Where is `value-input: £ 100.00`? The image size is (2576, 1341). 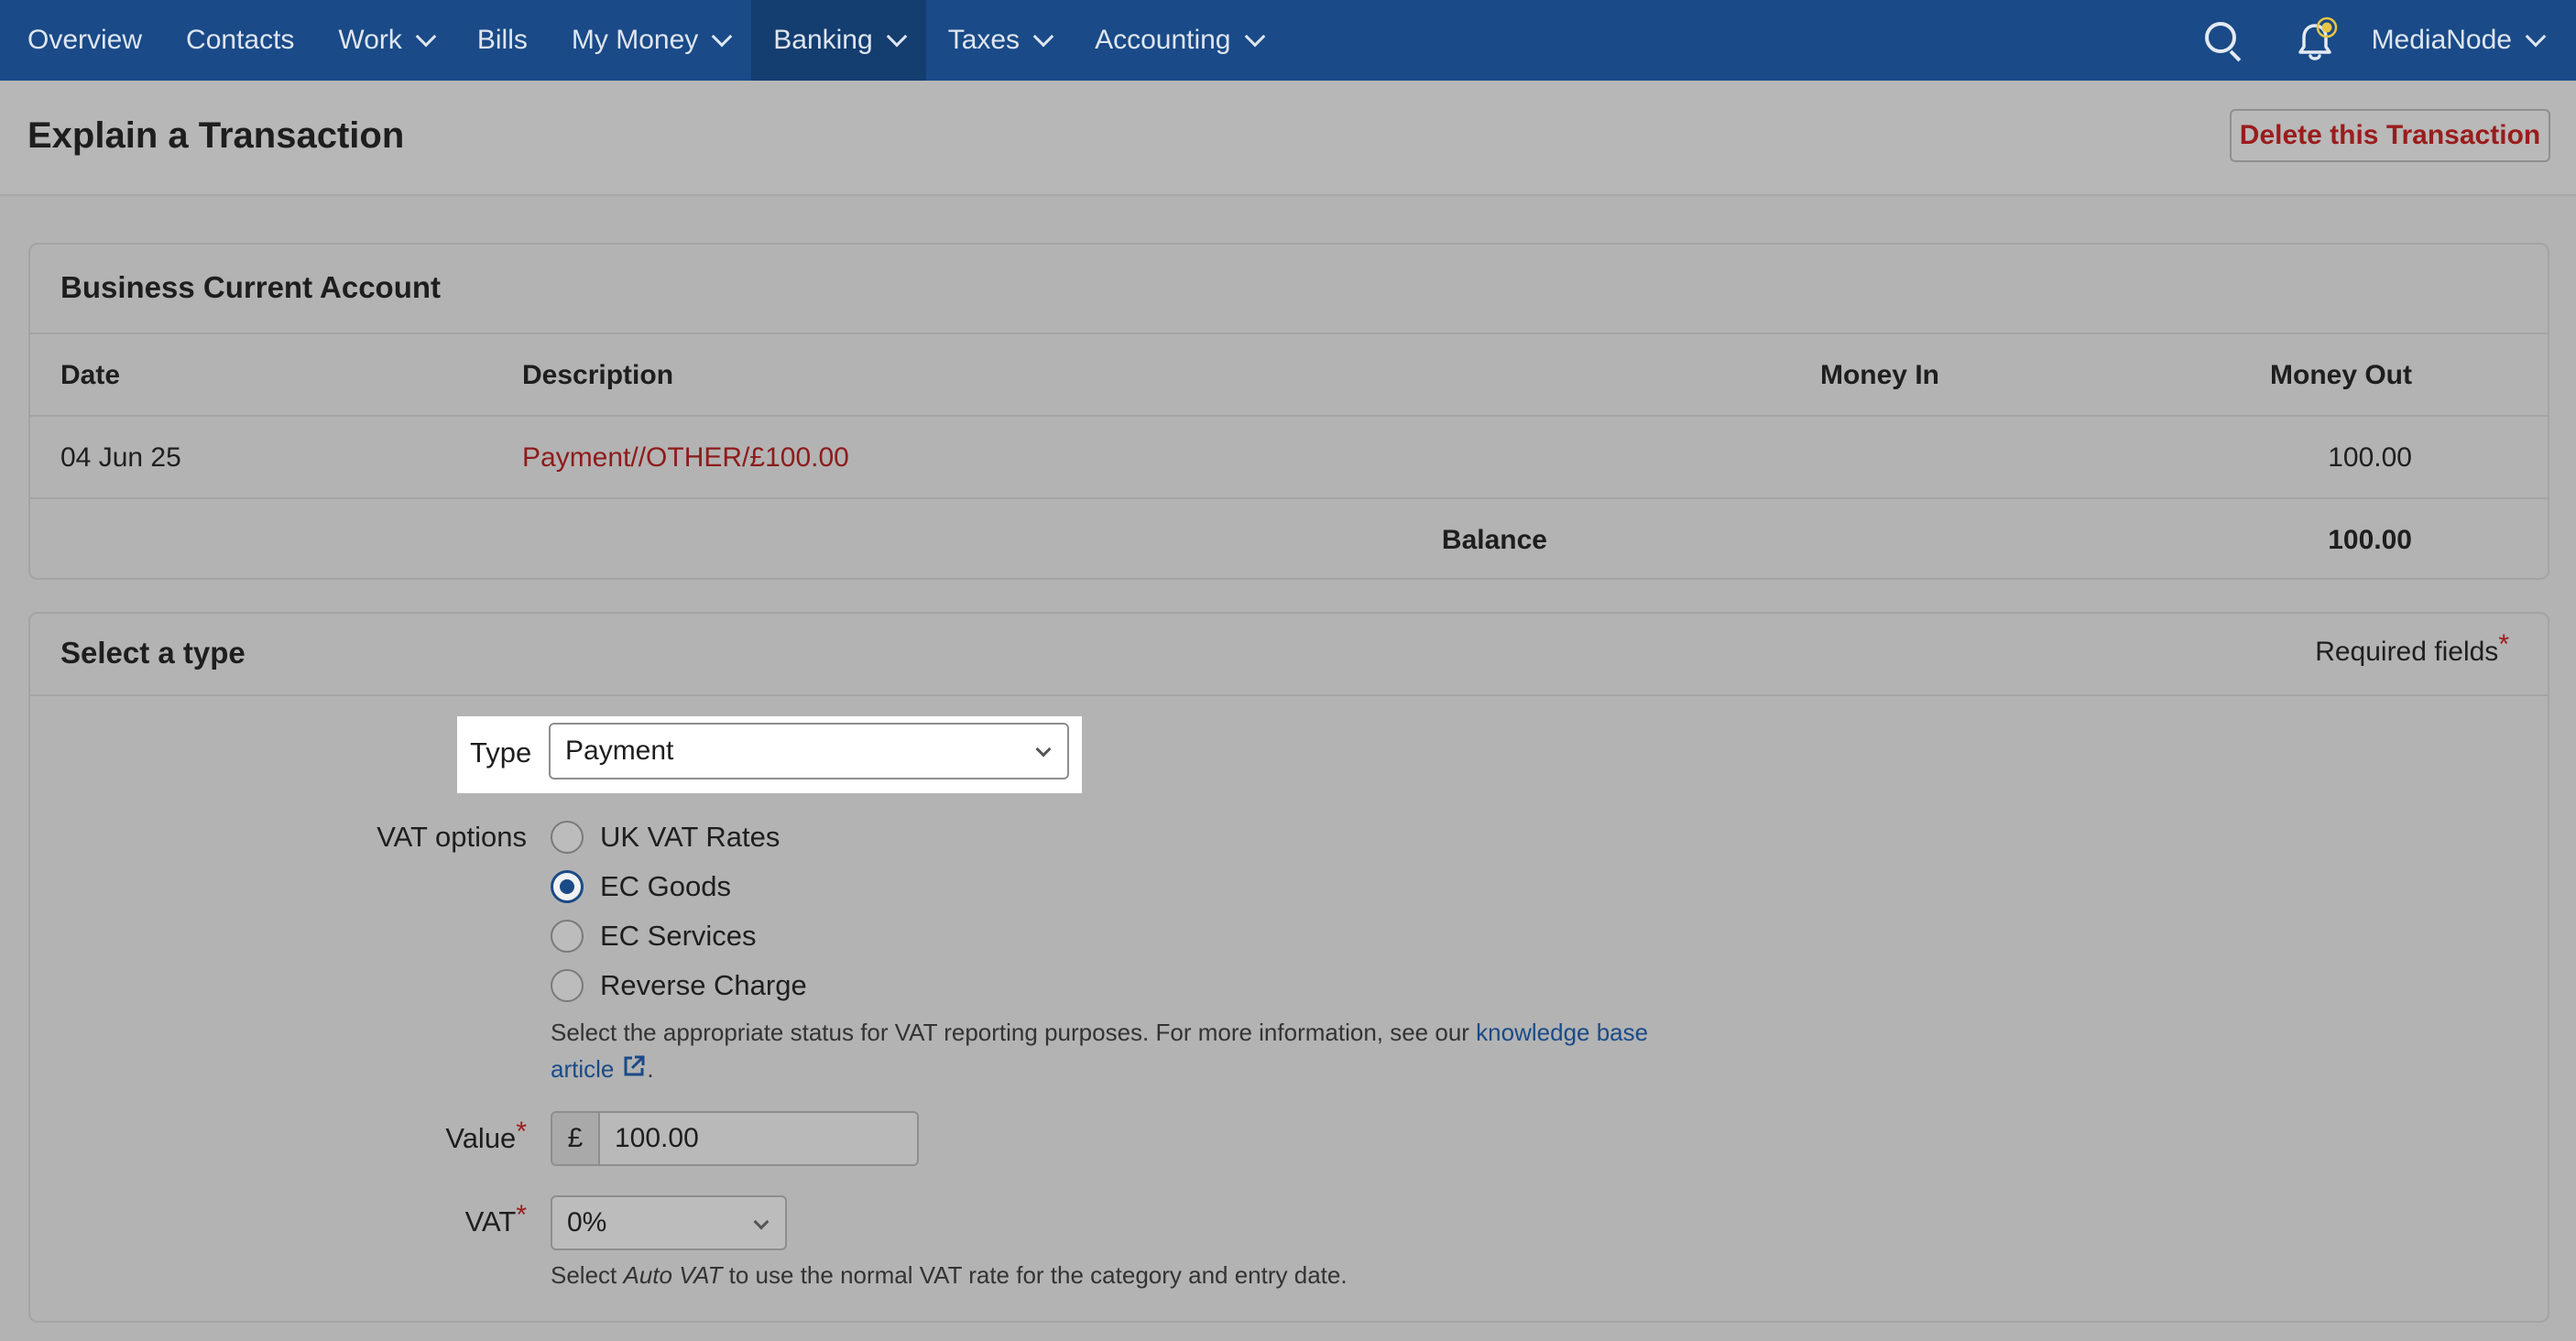 value-input: £ 100.00 is located at coordinates (735, 1138).